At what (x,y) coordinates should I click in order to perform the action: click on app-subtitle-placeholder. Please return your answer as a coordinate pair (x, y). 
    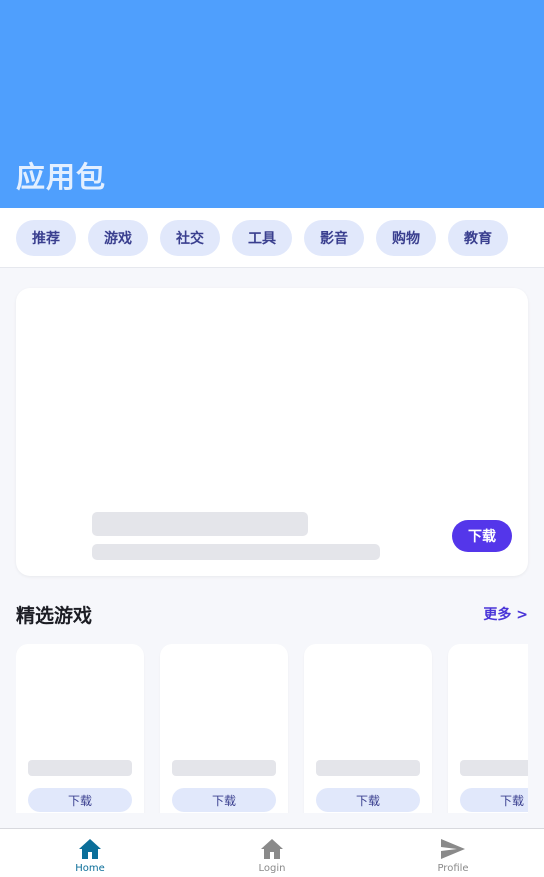
    Looking at the image, I should click on (236, 552).